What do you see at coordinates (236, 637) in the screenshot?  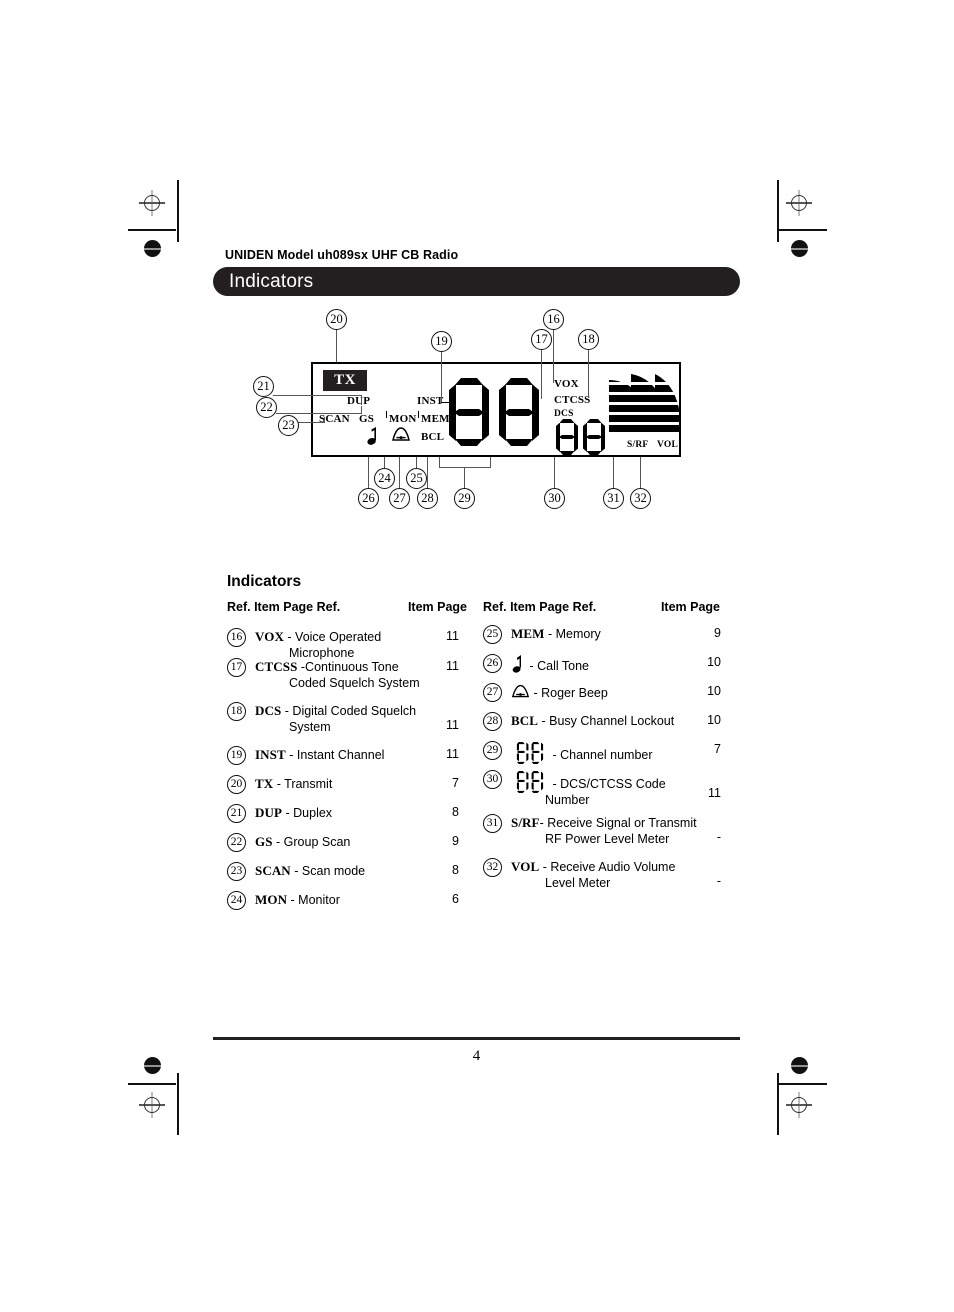 I see `indicator-ref-badge: 16` at bounding box center [236, 637].